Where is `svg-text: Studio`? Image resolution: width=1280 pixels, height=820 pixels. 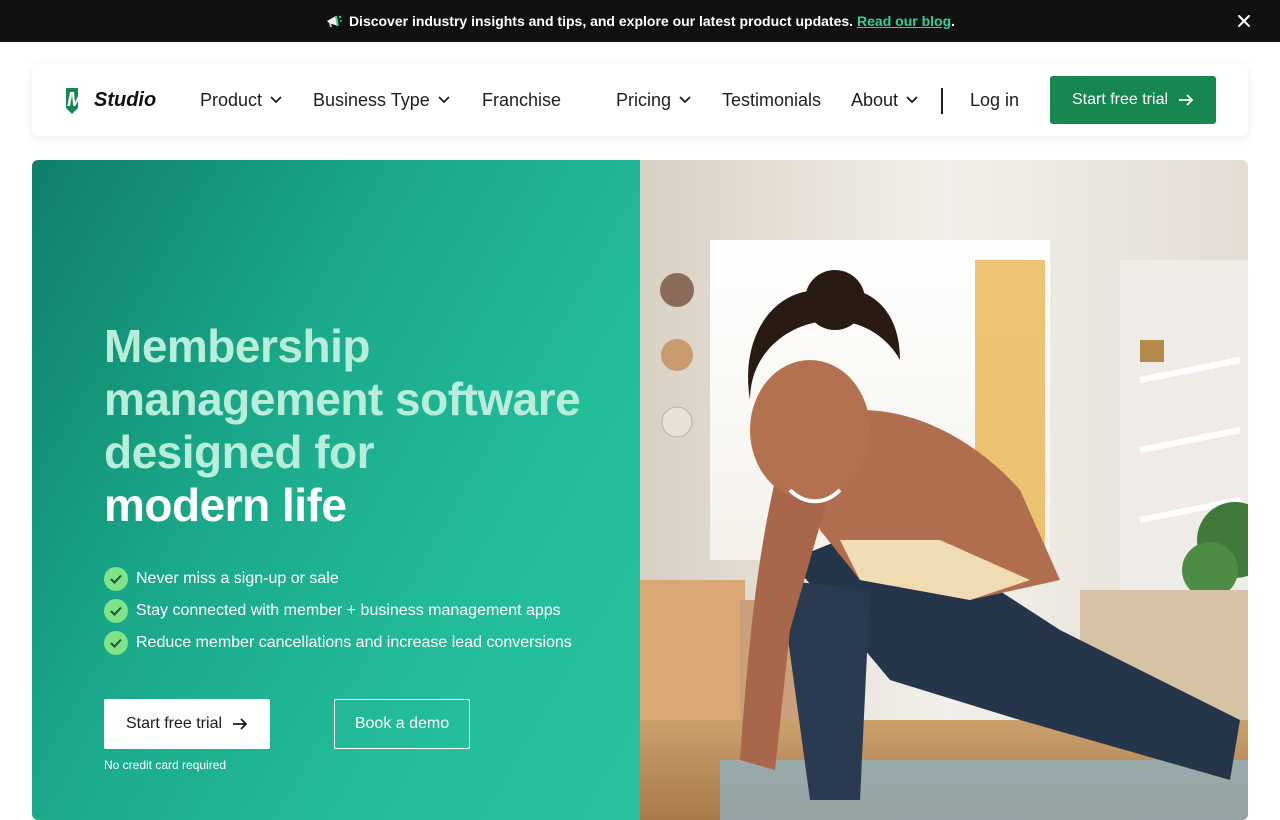 svg-text: Studio is located at coordinates (125, 100).